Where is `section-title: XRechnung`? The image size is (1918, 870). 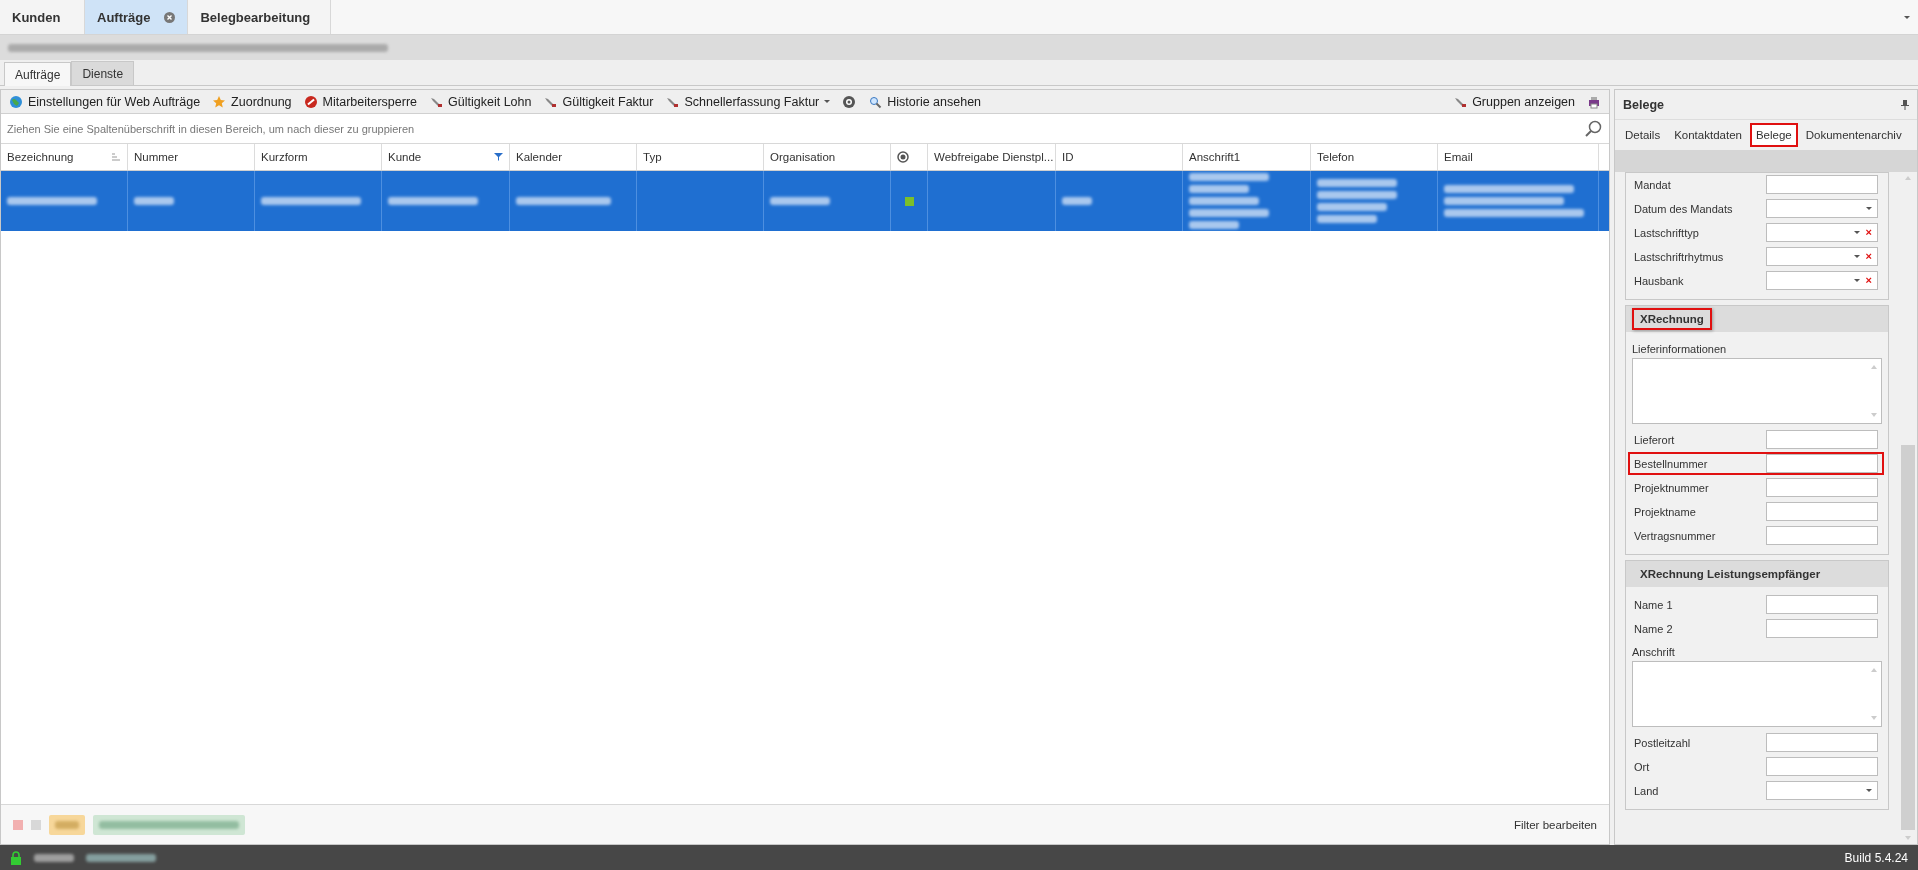
section-title: XRechnung is located at coordinates (1672, 319).